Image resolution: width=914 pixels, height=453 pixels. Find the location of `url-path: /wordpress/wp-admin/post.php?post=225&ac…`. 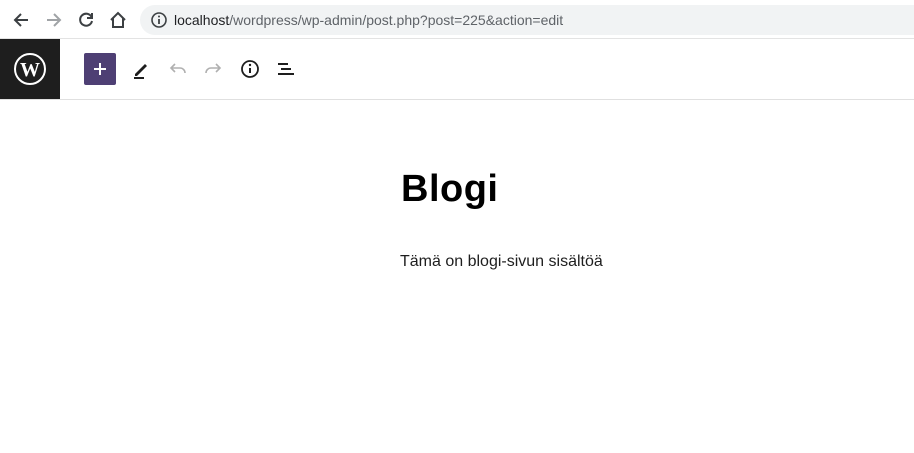

url-path: /wordpress/wp-admin/post.php?post=225&ac… is located at coordinates (396, 20).